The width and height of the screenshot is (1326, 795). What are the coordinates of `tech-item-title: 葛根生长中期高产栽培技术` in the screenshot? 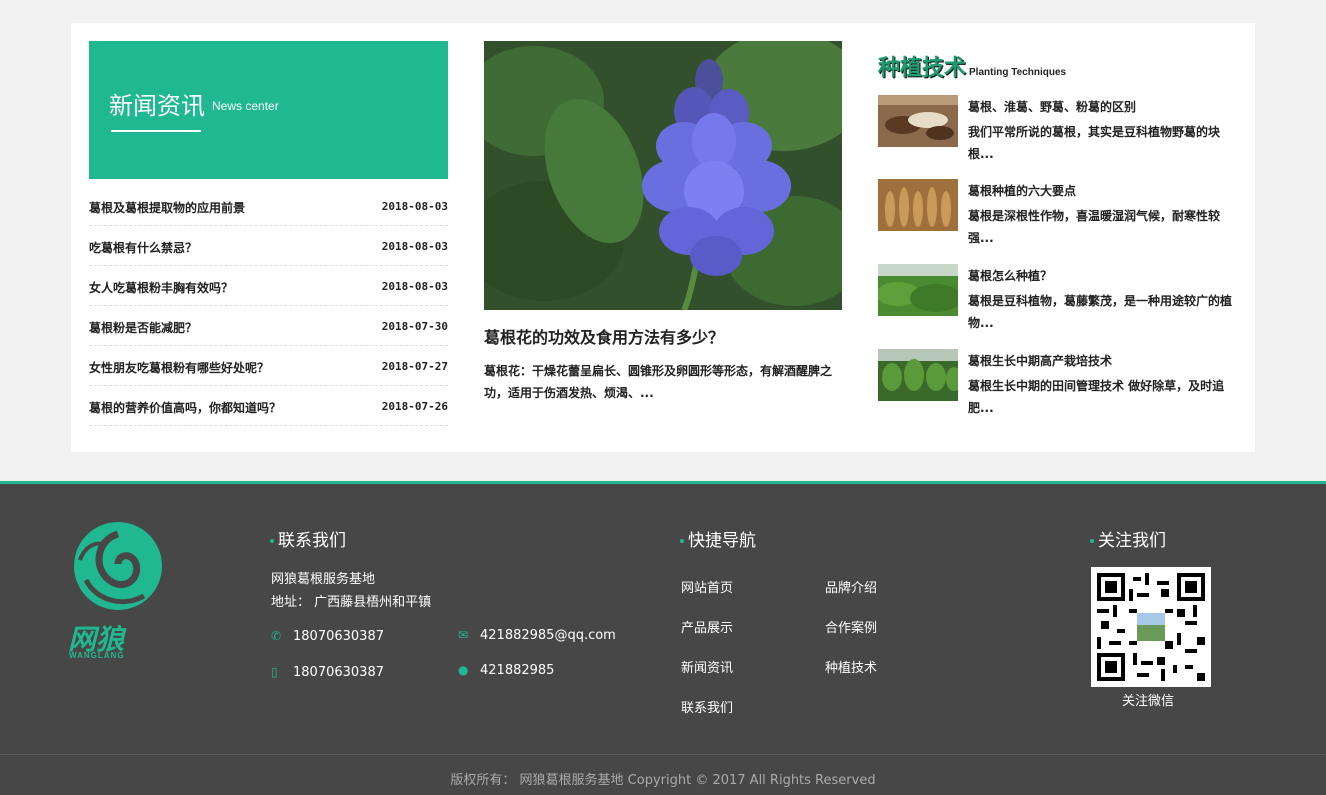 It's located at (1040, 360).